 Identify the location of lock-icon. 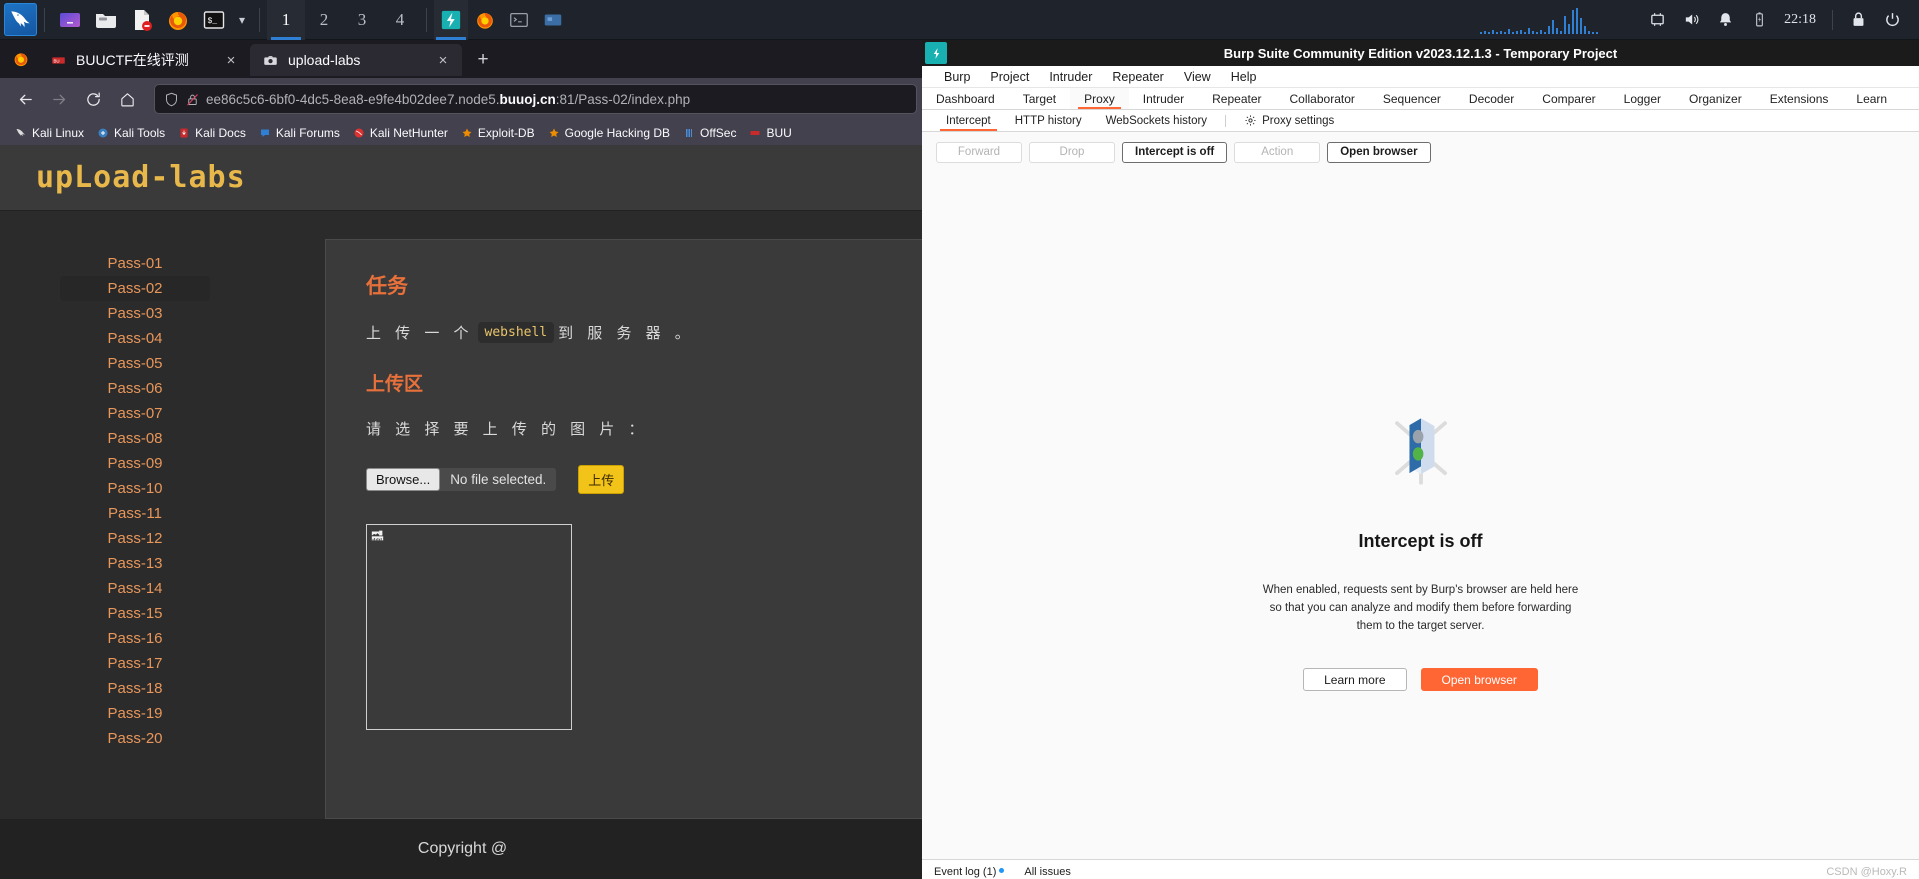
(1858, 20).